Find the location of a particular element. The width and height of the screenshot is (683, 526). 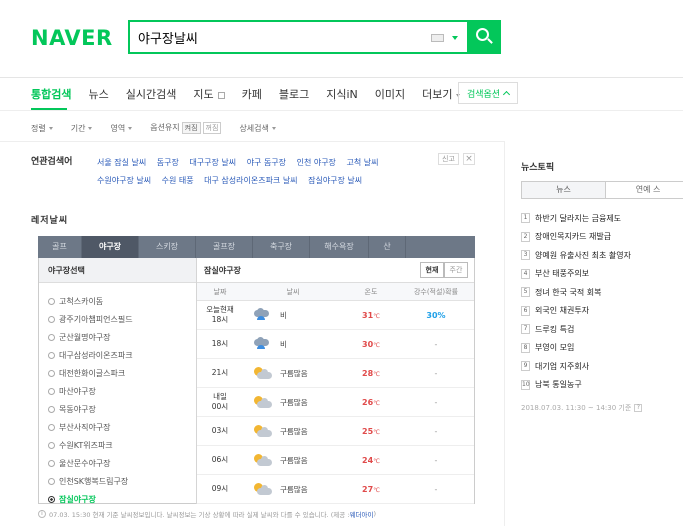

report-button: 신고 is located at coordinates (448, 159).